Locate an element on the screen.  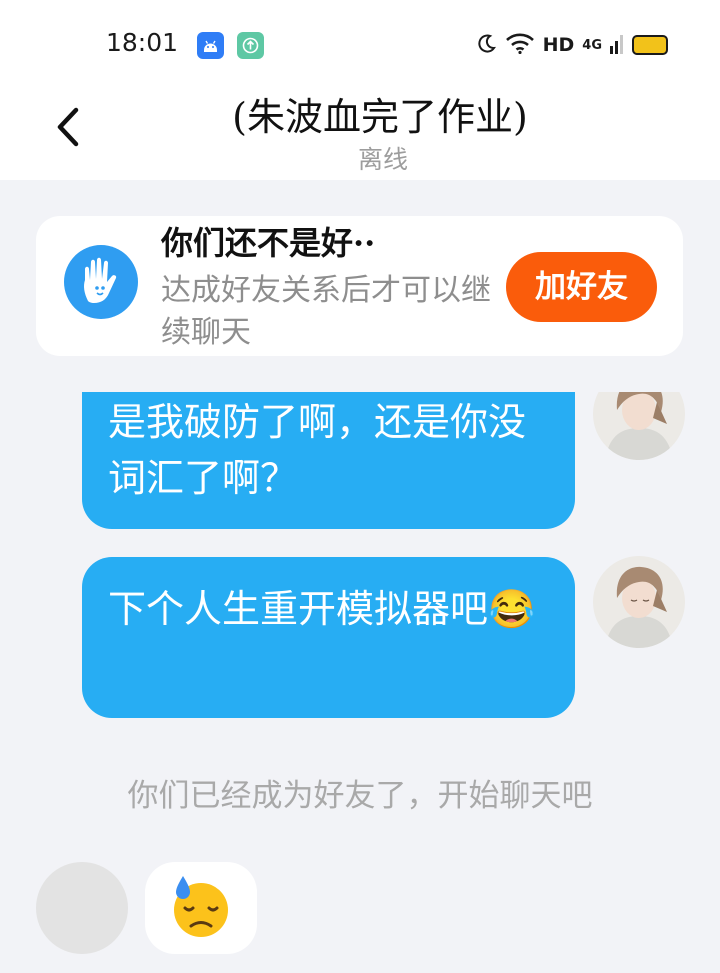
system-message: 你们已经成为好友了，开始聊天吧 is located at coordinates (360, 796).